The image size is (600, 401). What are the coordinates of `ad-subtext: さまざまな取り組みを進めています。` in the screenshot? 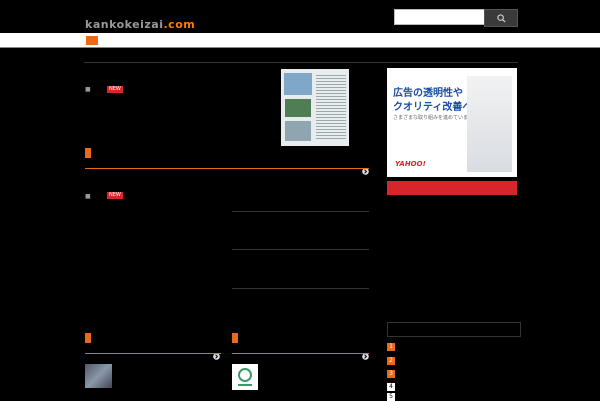 It's located at (435, 118).